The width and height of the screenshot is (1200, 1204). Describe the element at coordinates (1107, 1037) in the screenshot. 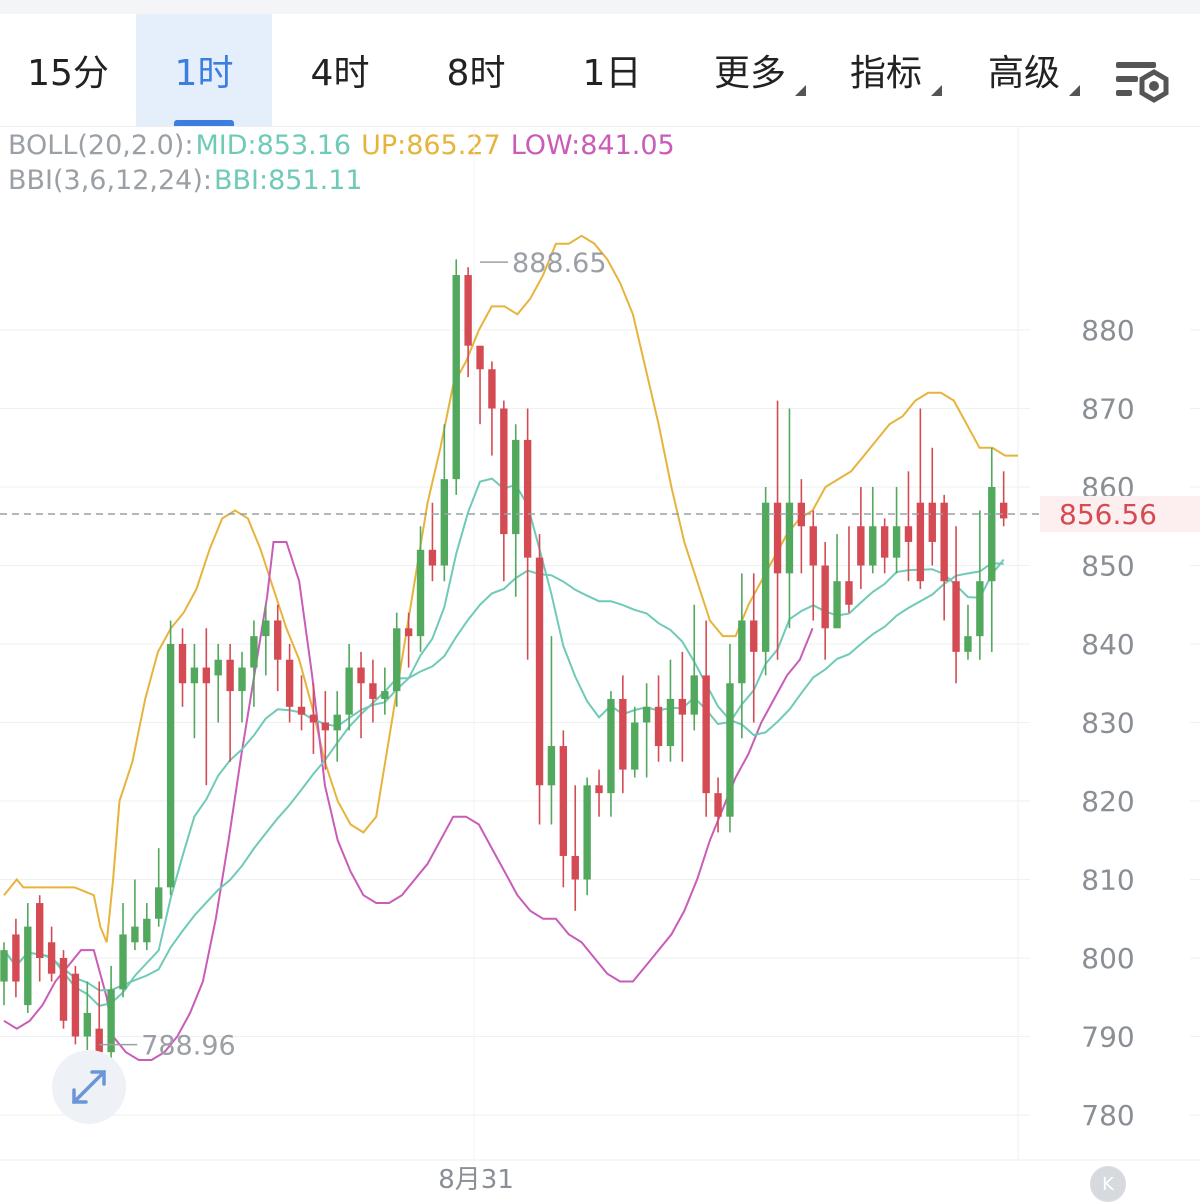

I see `y-tick-label: 790` at that location.